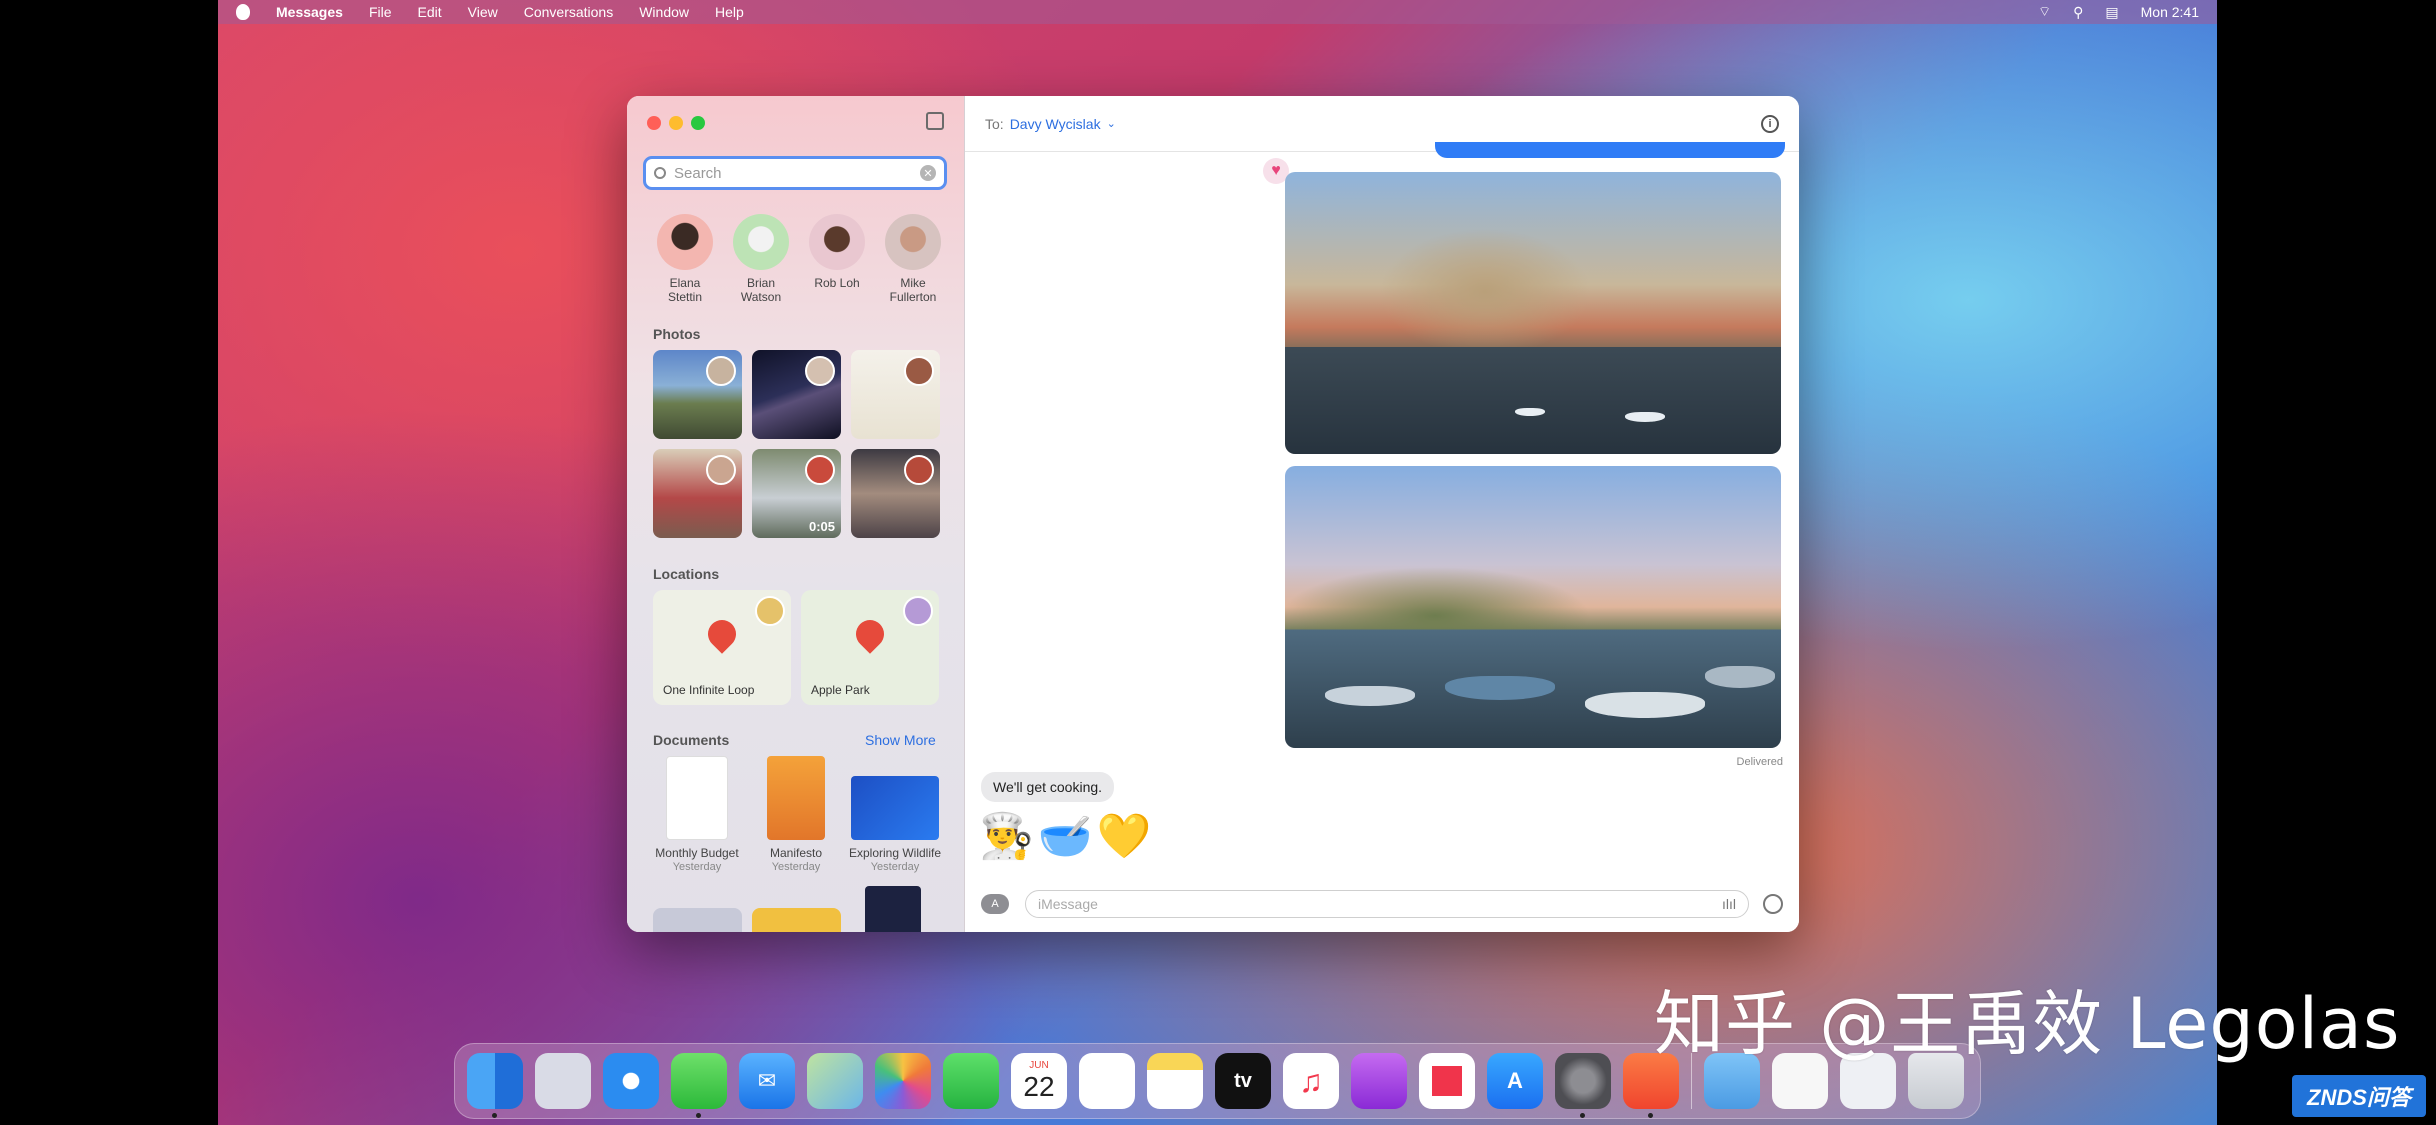  Describe the element at coordinates (631, 1081) in the screenshot. I see `safari-icon` at that location.